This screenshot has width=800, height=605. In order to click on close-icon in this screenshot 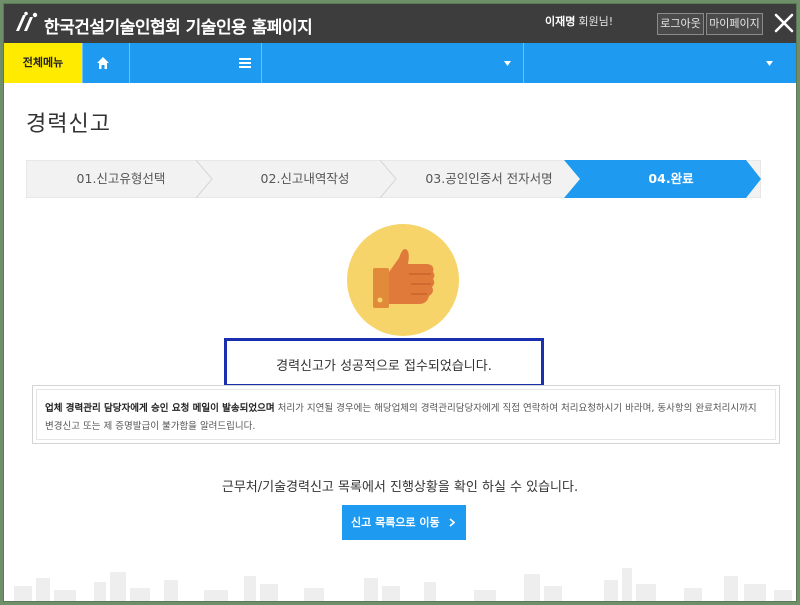, I will do `click(784, 23)`.